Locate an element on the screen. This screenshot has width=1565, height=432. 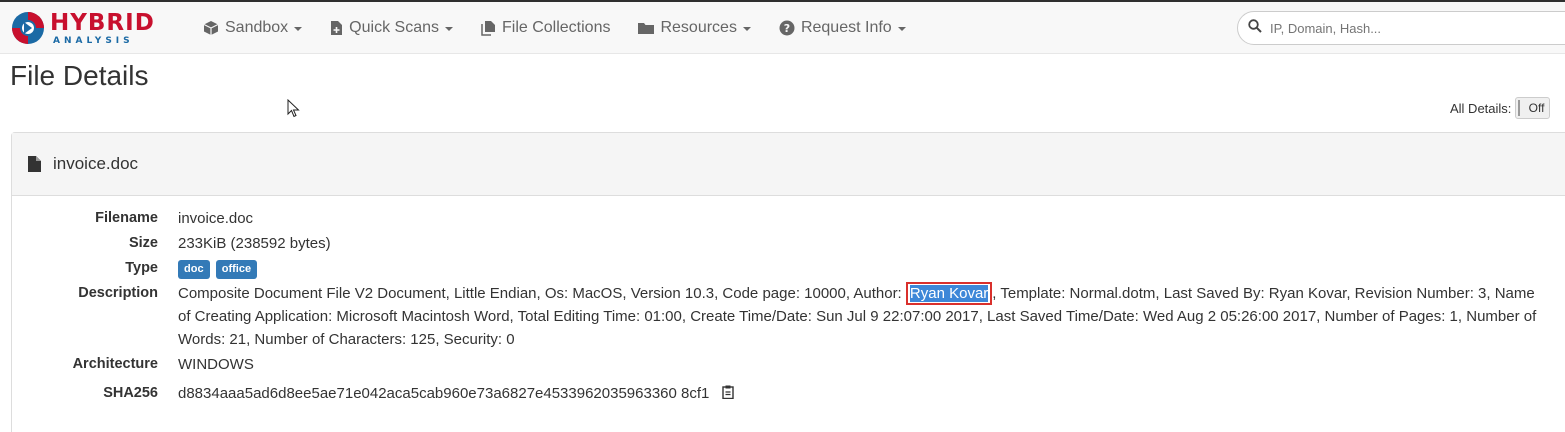
hybrid-analysis-logo: HYBRID ANALYSIS is located at coordinates (95, 28).